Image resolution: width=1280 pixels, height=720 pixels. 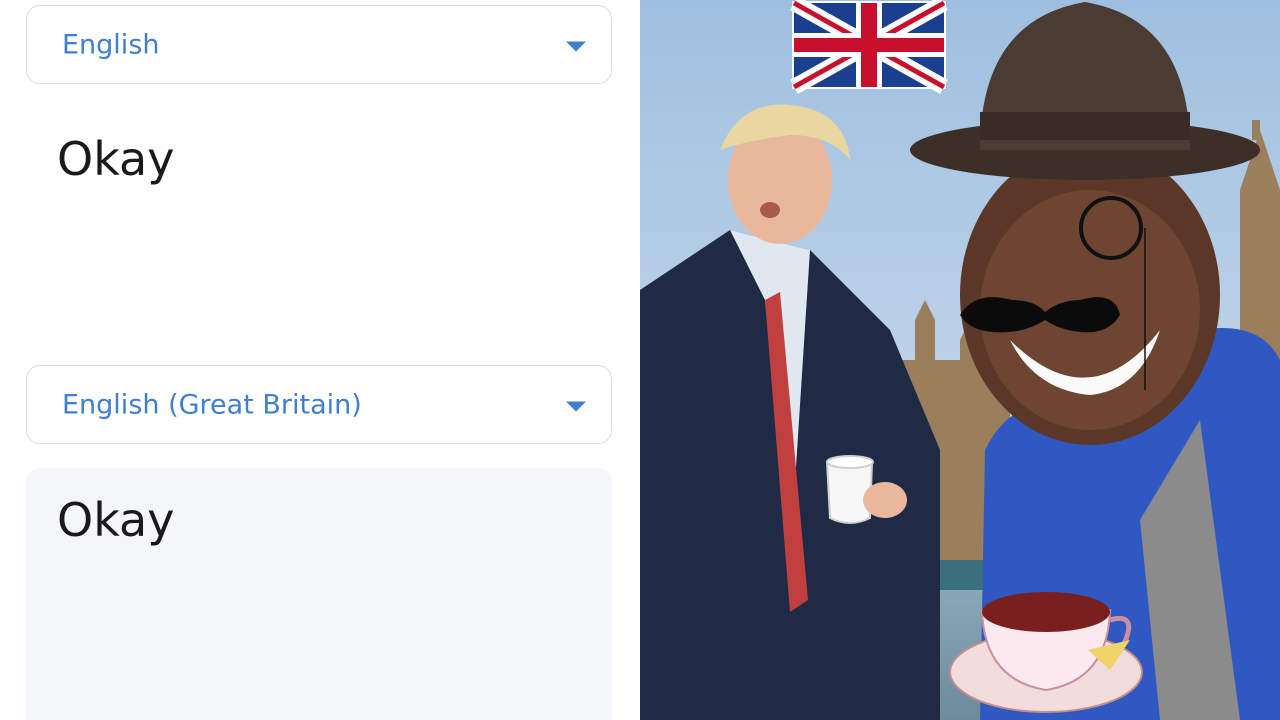 I want to click on mug-icon, so click(x=849, y=489).